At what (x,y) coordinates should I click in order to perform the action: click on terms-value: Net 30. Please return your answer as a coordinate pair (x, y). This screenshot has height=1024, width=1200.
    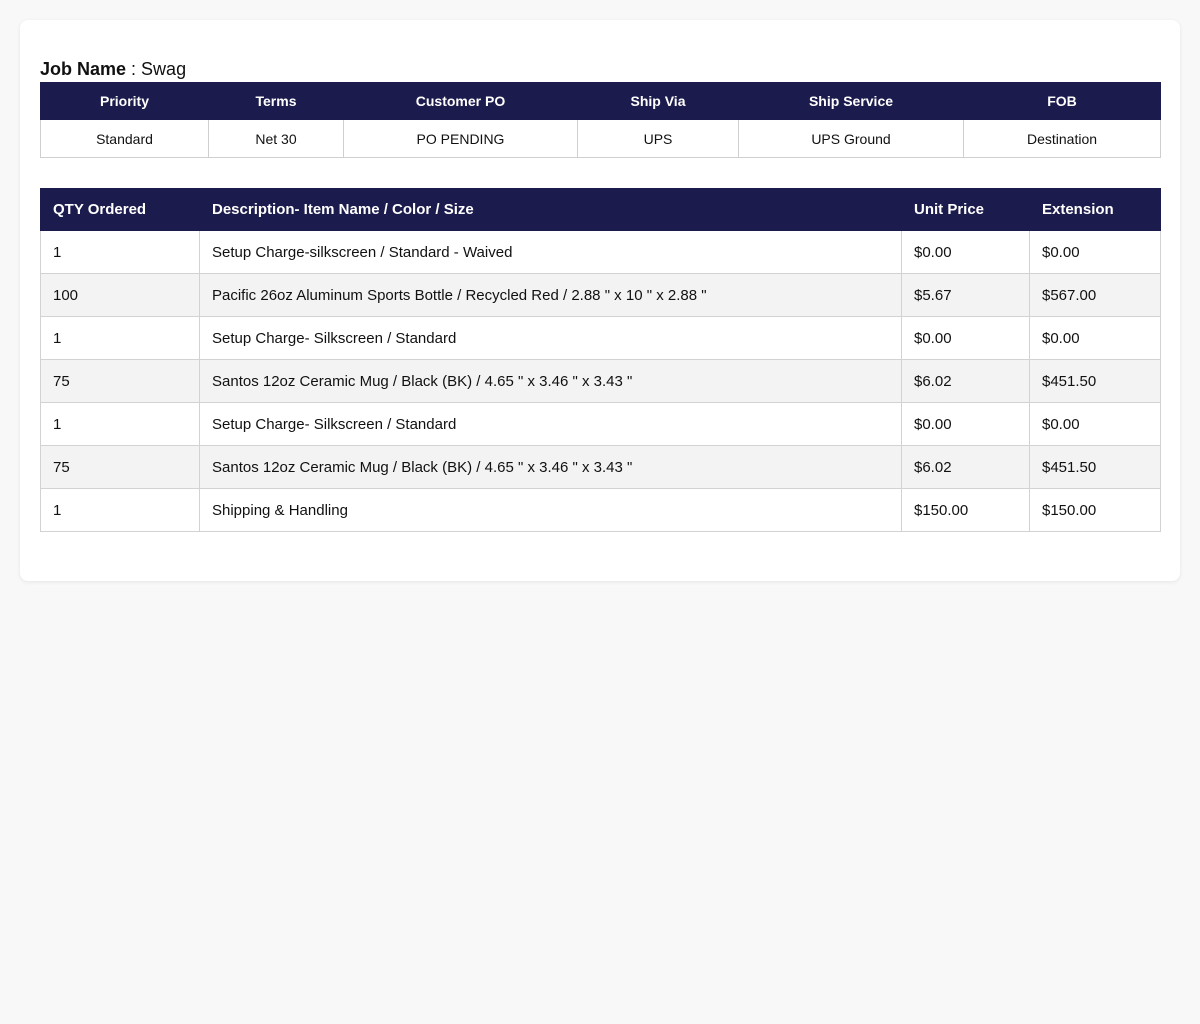
    Looking at the image, I should click on (276, 138).